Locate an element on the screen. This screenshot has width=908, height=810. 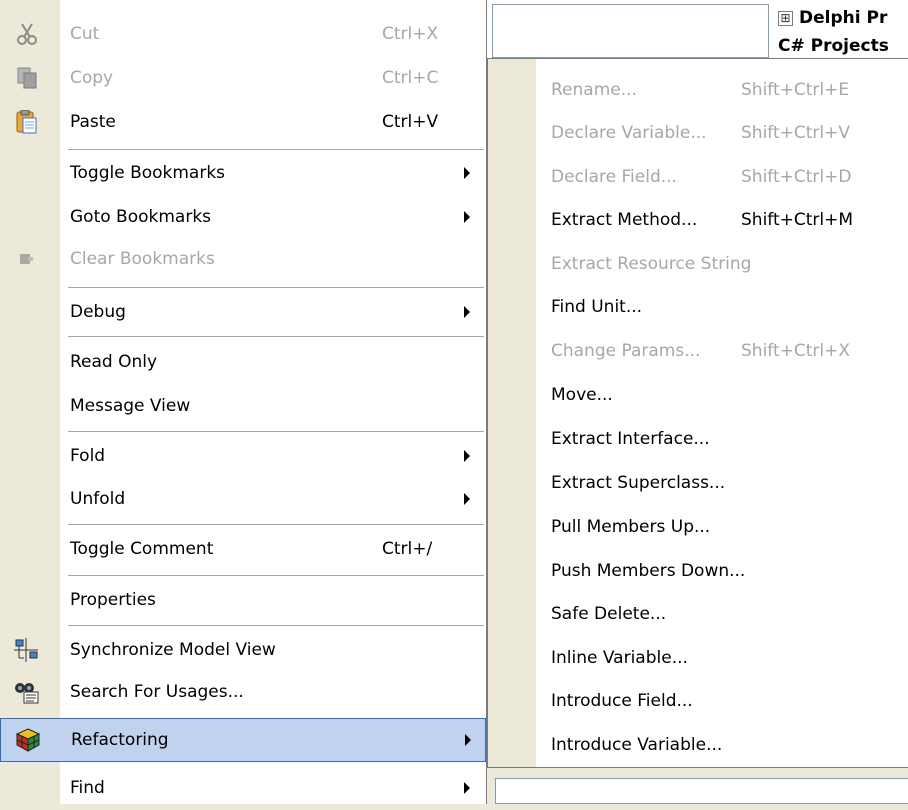
menu-item-copy: Copy Ctrl+C is located at coordinates (243, 78).